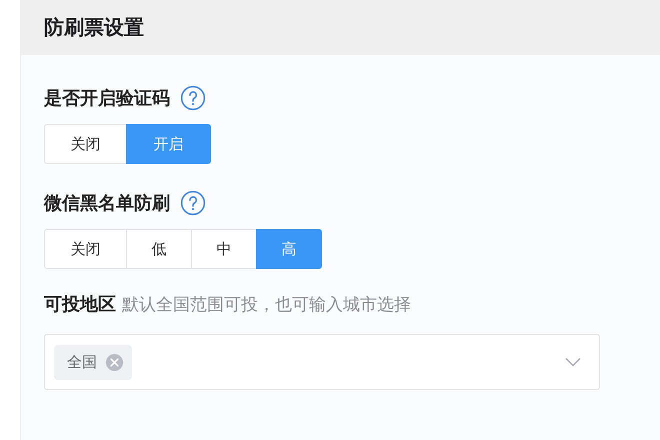  What do you see at coordinates (266, 305) in the screenshot?
I see `setting-hint: 默认全国范围可投，也可输入城市选择` at bounding box center [266, 305].